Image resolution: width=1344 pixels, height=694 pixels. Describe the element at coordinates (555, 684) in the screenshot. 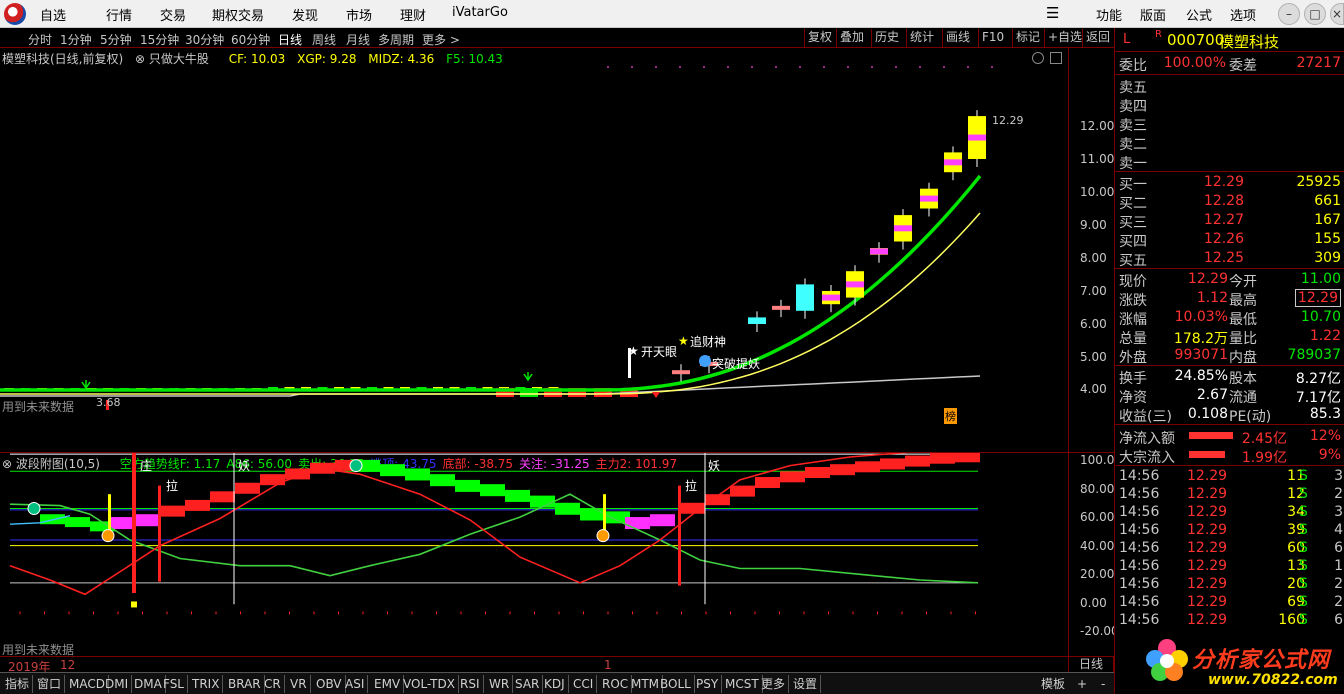

I see `indicator-tab-kdj: KDJ` at that location.